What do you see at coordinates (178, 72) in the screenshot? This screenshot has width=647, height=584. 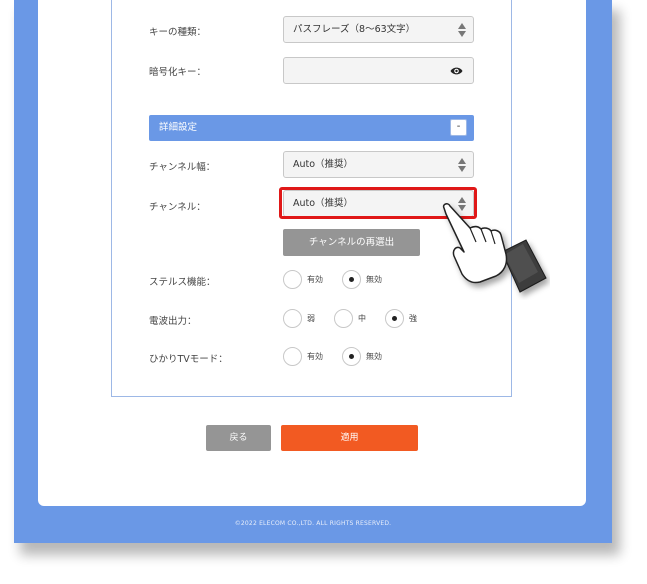 I see `encryption-key-label: 暗号化キー：` at bounding box center [178, 72].